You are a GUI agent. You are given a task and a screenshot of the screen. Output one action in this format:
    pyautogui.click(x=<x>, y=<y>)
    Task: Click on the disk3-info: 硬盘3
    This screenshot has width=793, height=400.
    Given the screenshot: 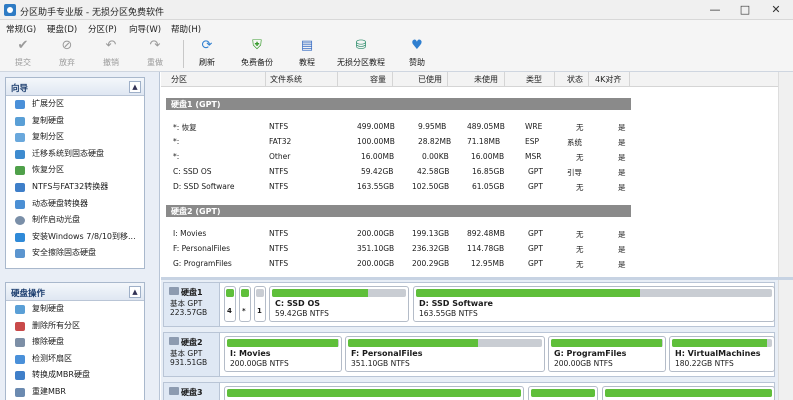 What is the action you would take?
    pyautogui.click(x=192, y=391)
    